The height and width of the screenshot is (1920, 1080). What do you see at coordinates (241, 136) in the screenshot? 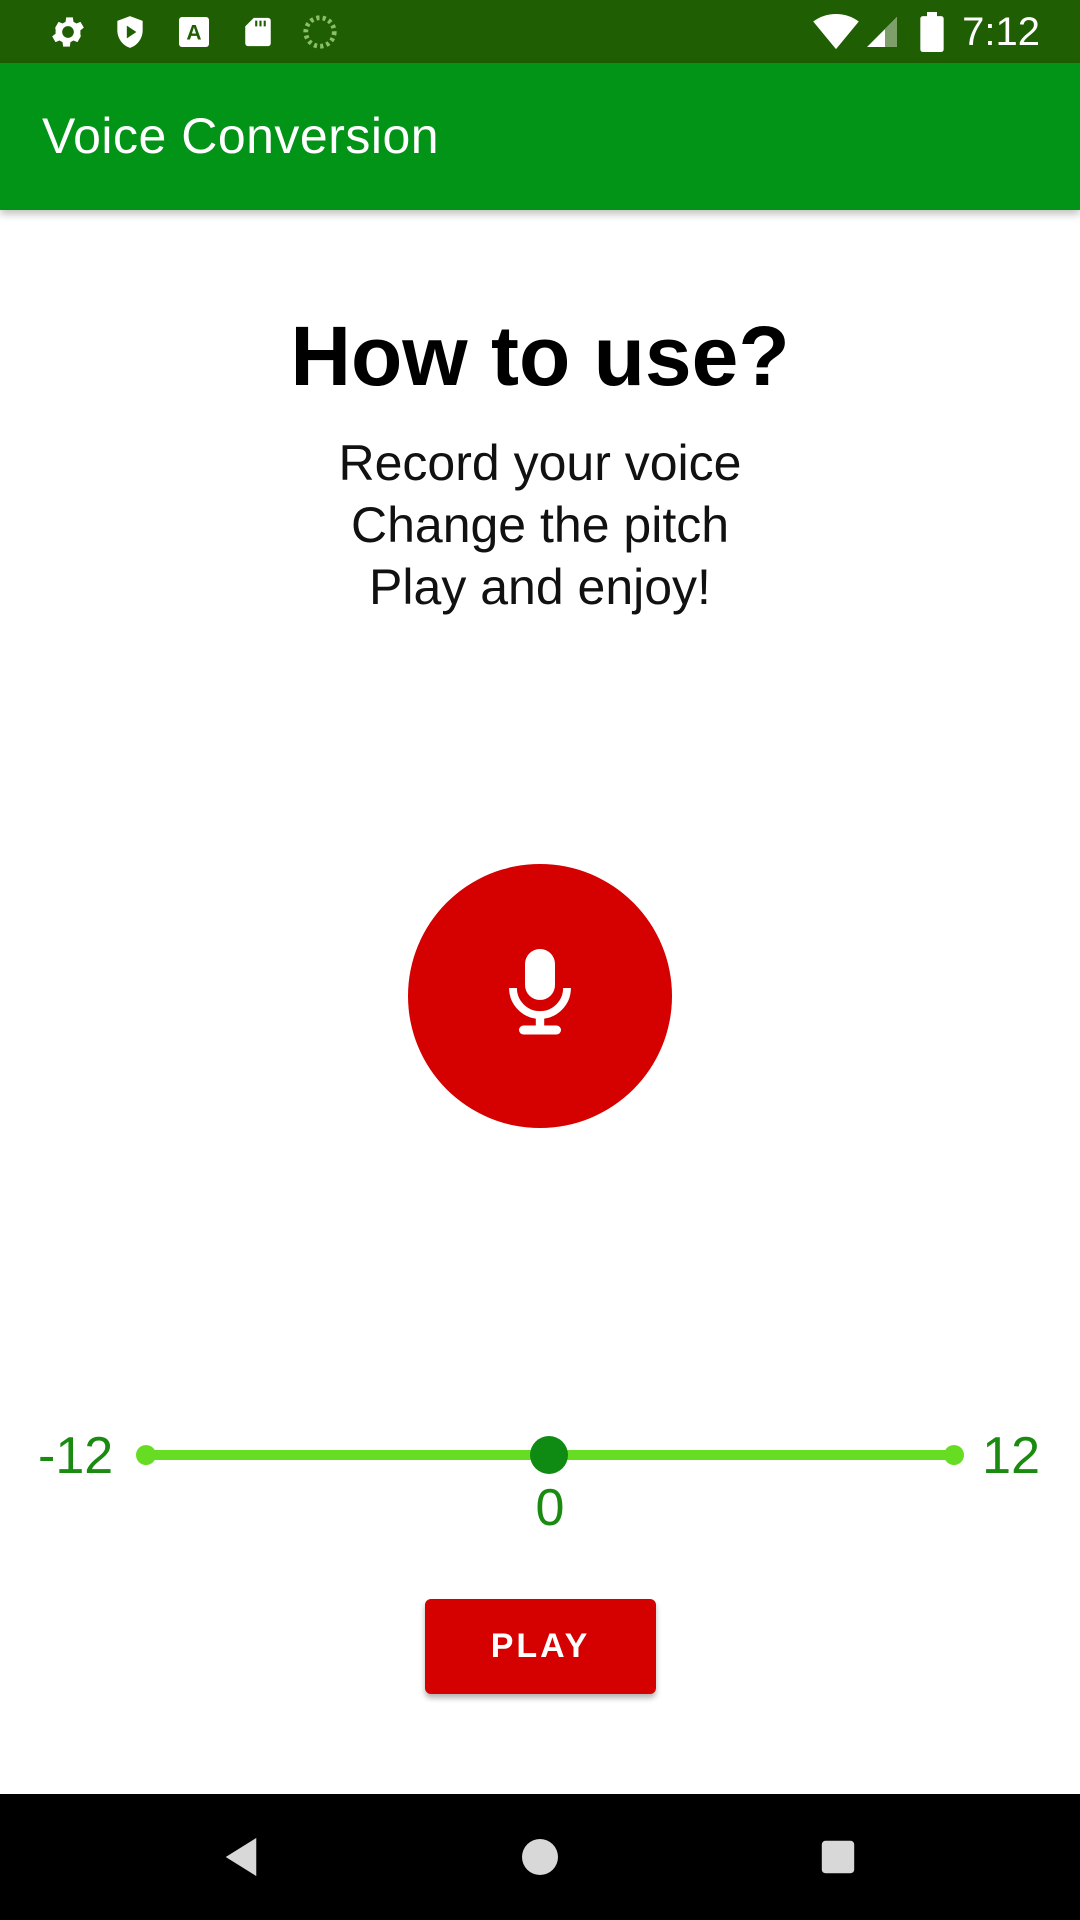
I see `app-title: Voice Conversion` at bounding box center [241, 136].